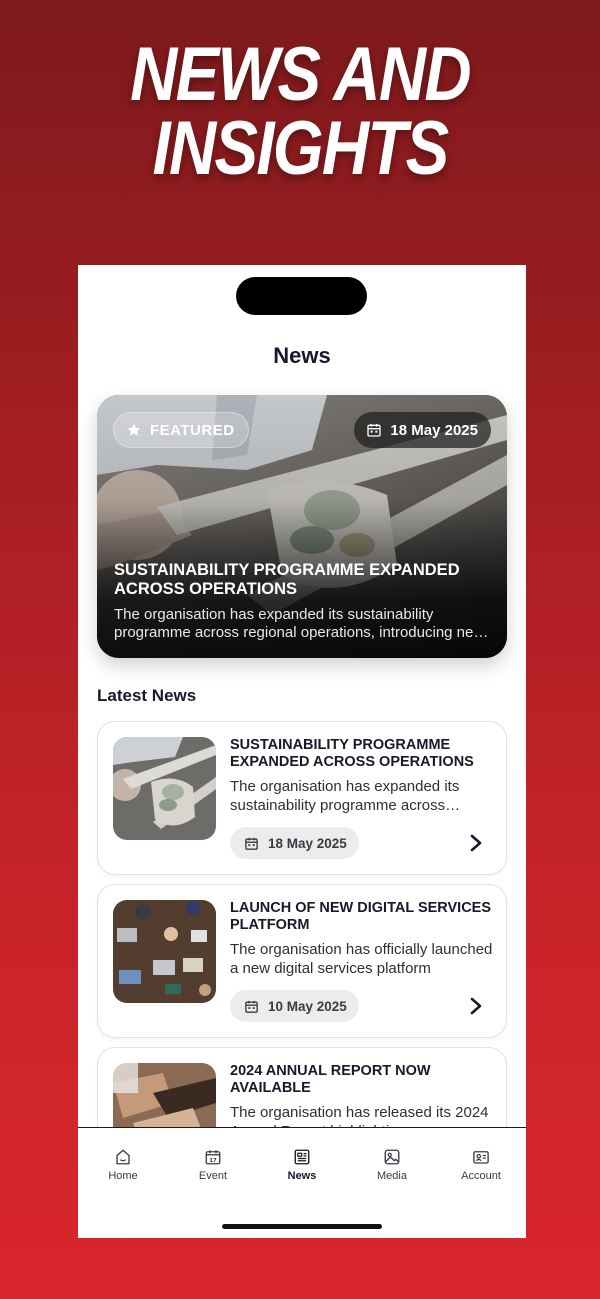 This screenshot has width=600, height=1299. I want to click on star-icon, so click(134, 429).